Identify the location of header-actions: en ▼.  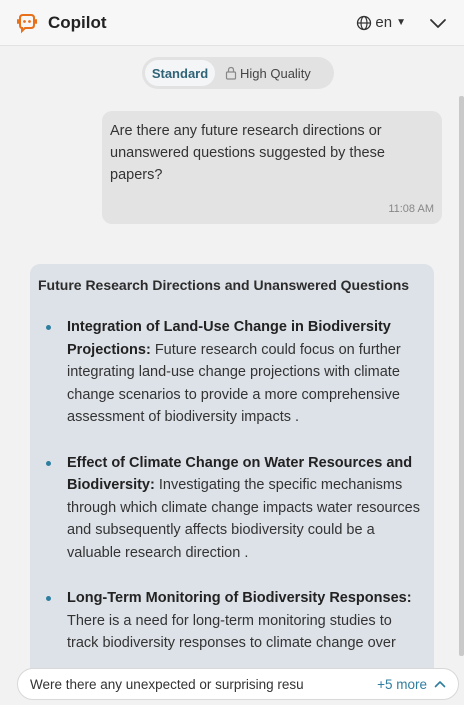
(402, 23).